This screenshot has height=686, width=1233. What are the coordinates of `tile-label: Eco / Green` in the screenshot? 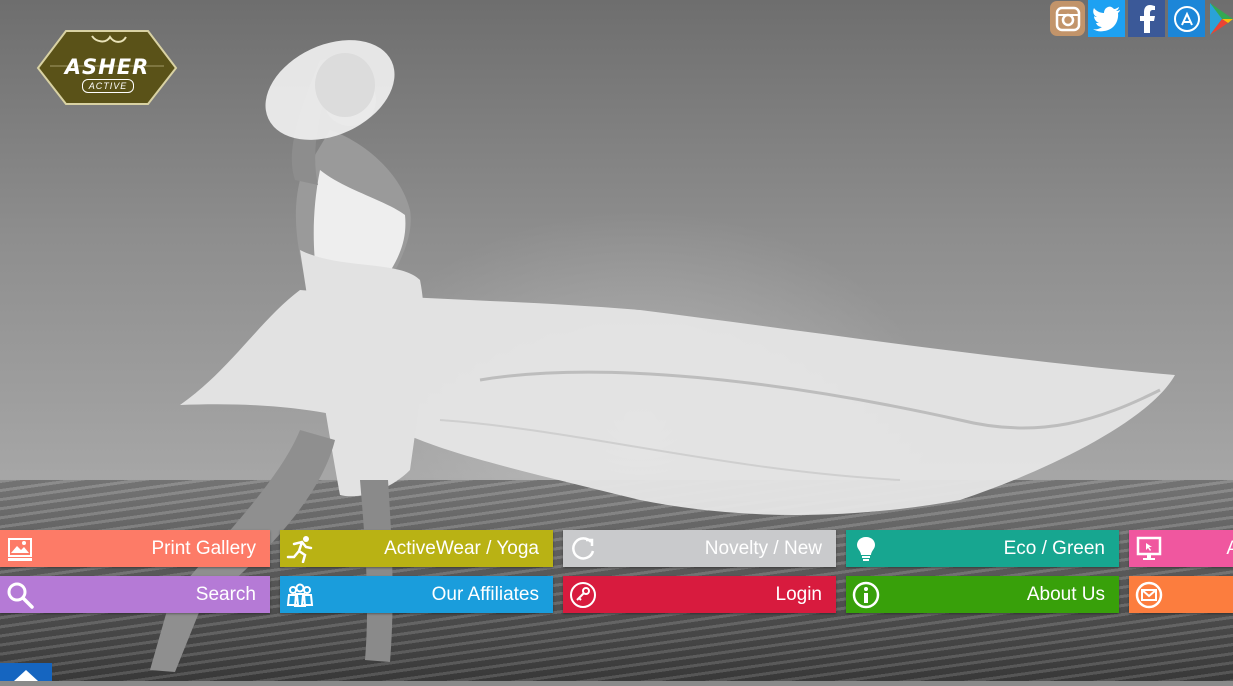 It's located at (1054, 548).